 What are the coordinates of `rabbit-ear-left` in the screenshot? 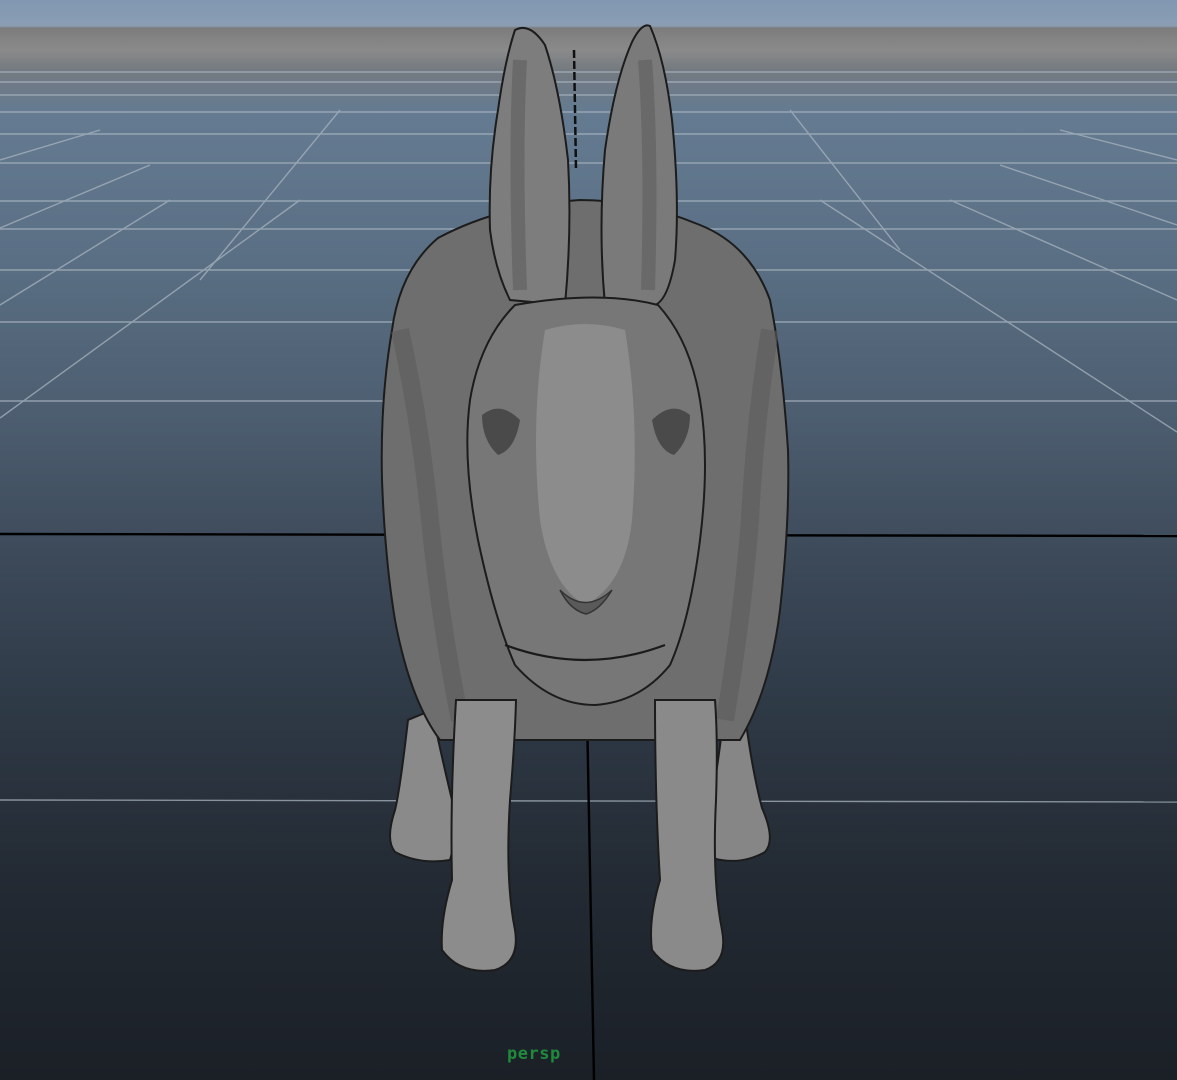 It's located at (529, 166).